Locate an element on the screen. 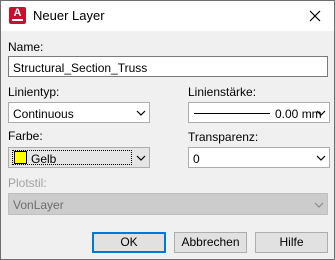  name-label: Name: is located at coordinates (26, 47).